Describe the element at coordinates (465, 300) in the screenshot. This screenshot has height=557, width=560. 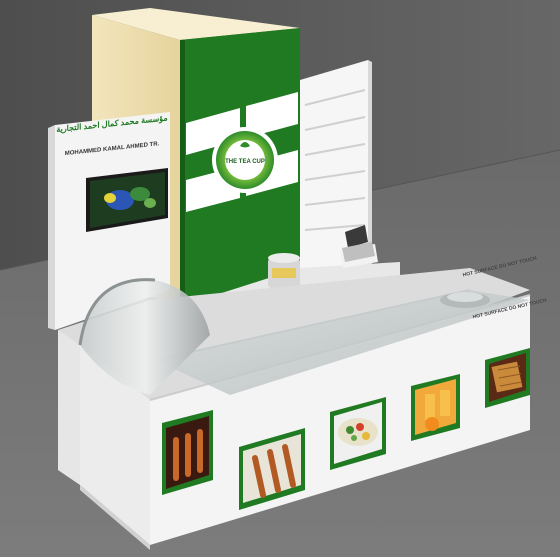
I see `hot-plate-cover` at that location.